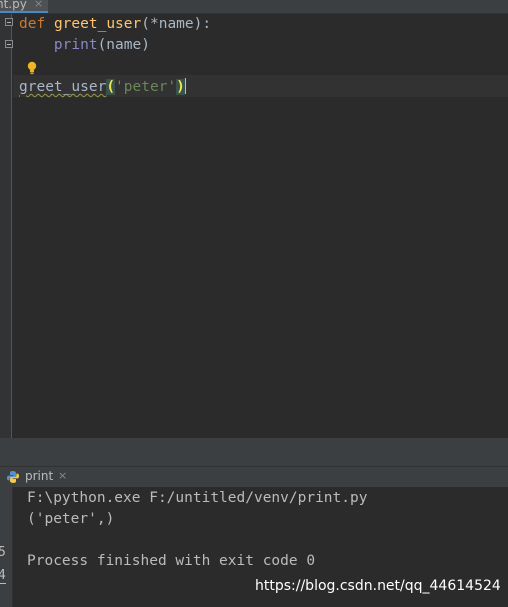 The image size is (508, 607). What do you see at coordinates (71, 519) in the screenshot?
I see `console-line-output: ('peter',)` at bounding box center [71, 519].